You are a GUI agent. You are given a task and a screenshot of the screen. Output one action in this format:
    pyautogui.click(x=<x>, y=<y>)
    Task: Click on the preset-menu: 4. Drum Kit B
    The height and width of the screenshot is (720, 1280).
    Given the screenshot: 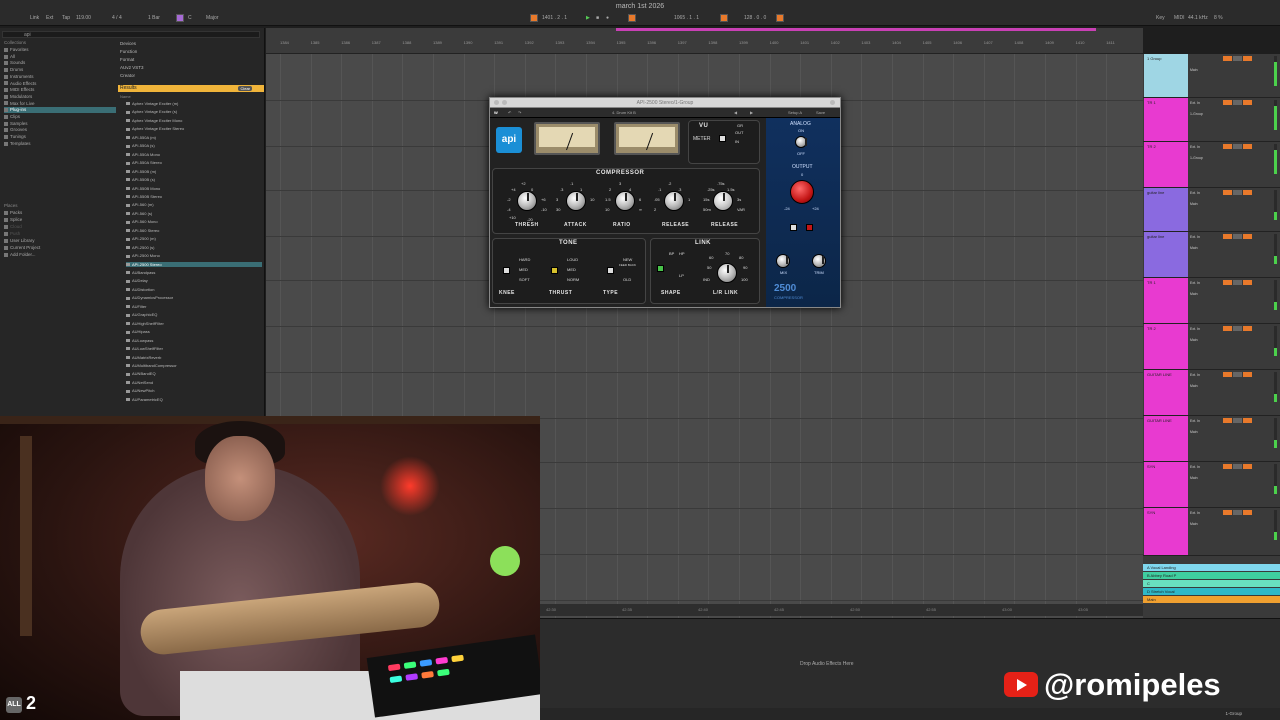 What is the action you would take?
    pyautogui.click(x=624, y=112)
    